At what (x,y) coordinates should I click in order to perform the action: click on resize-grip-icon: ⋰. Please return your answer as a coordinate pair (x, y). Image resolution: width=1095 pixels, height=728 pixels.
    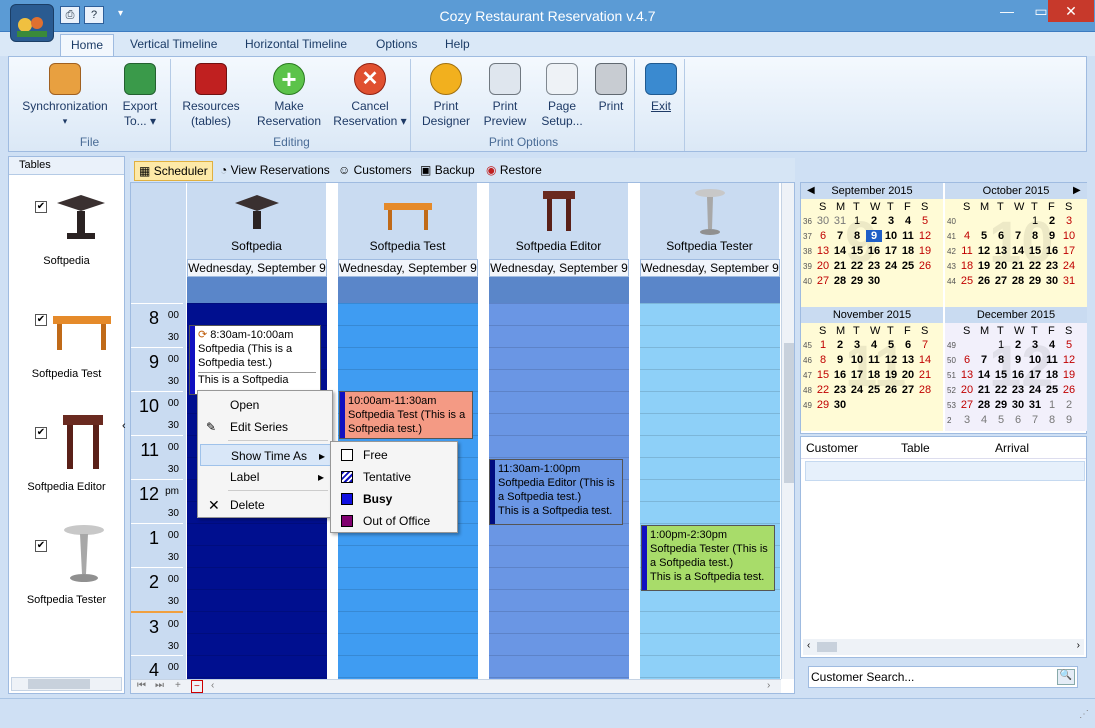
    Looking at the image, I should click on (1084, 714).